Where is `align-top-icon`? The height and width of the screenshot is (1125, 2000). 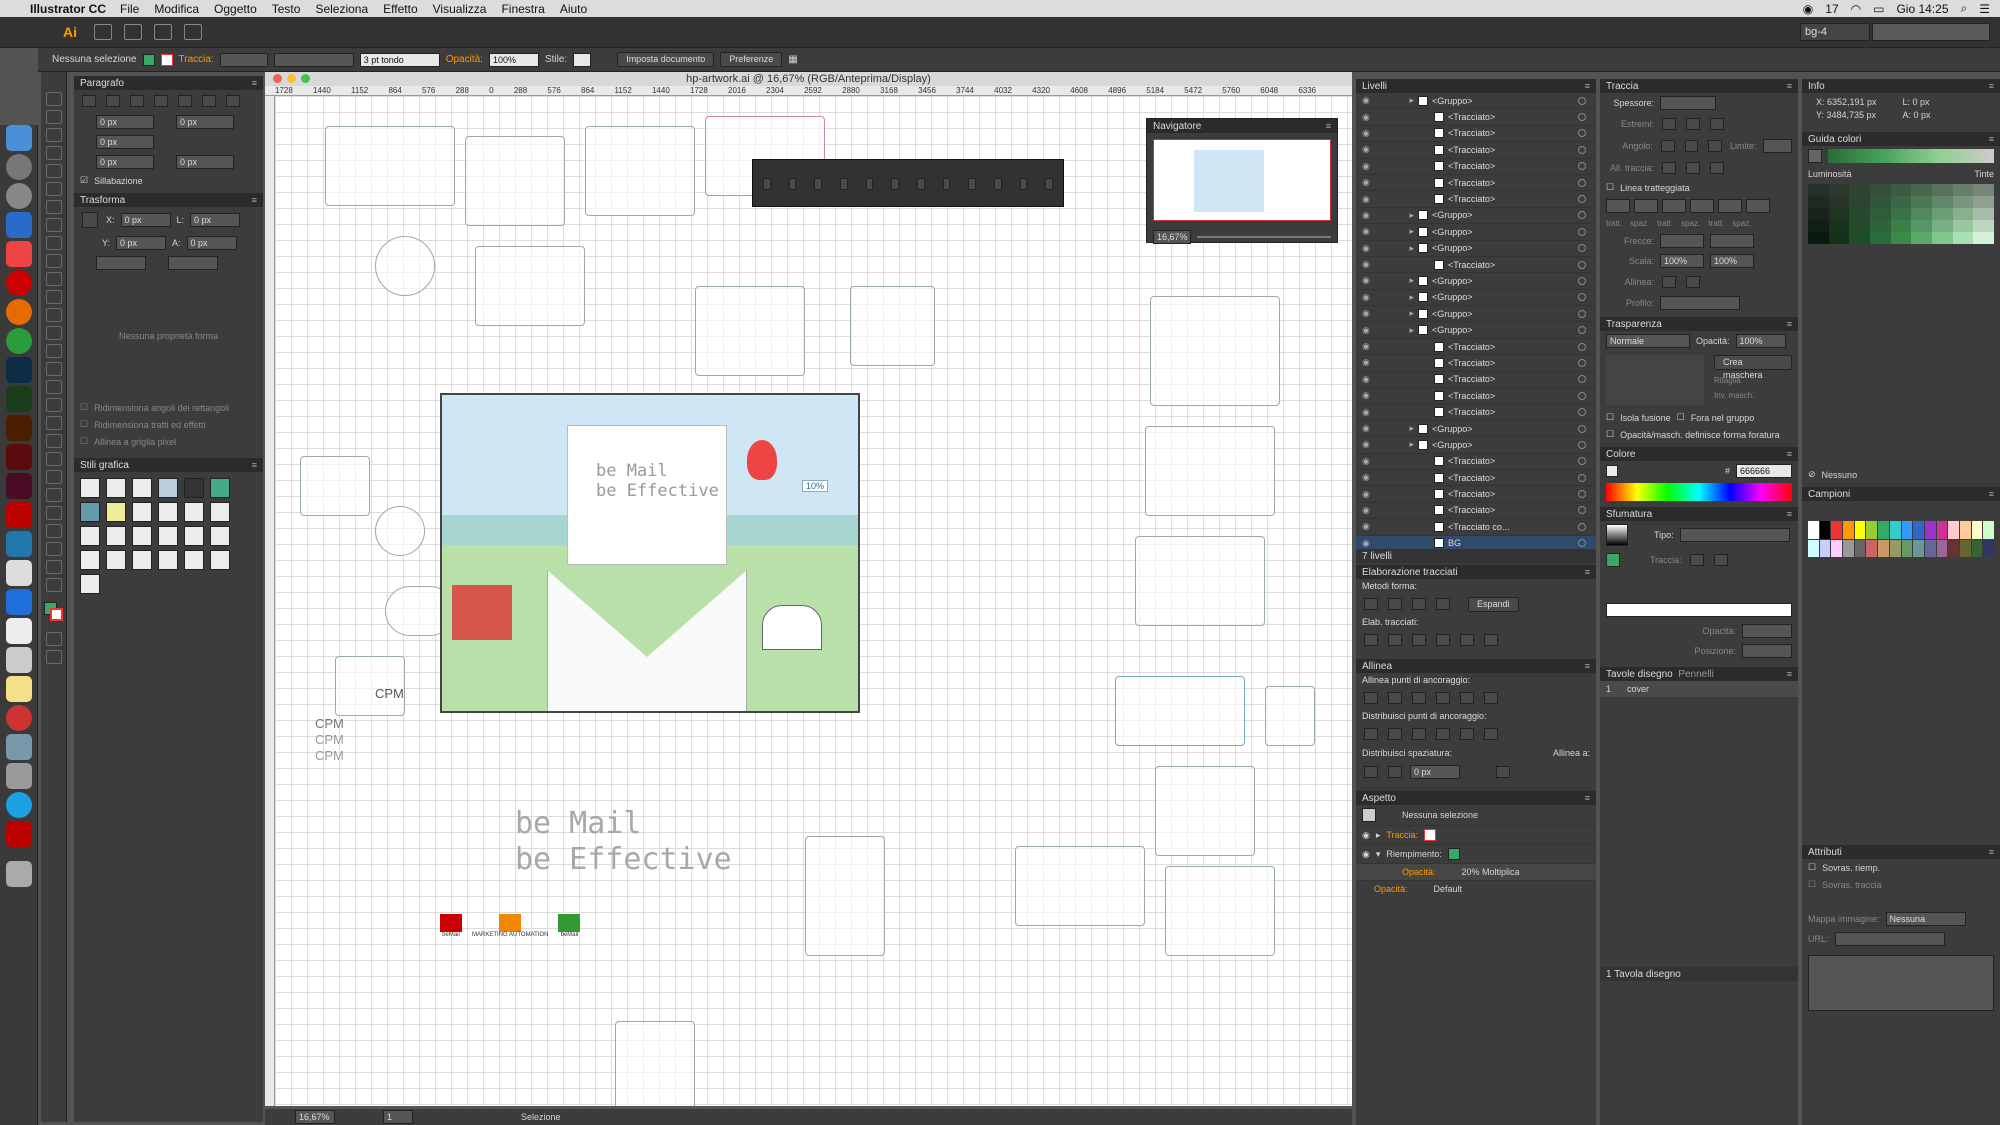 align-top-icon is located at coordinates (1443, 698).